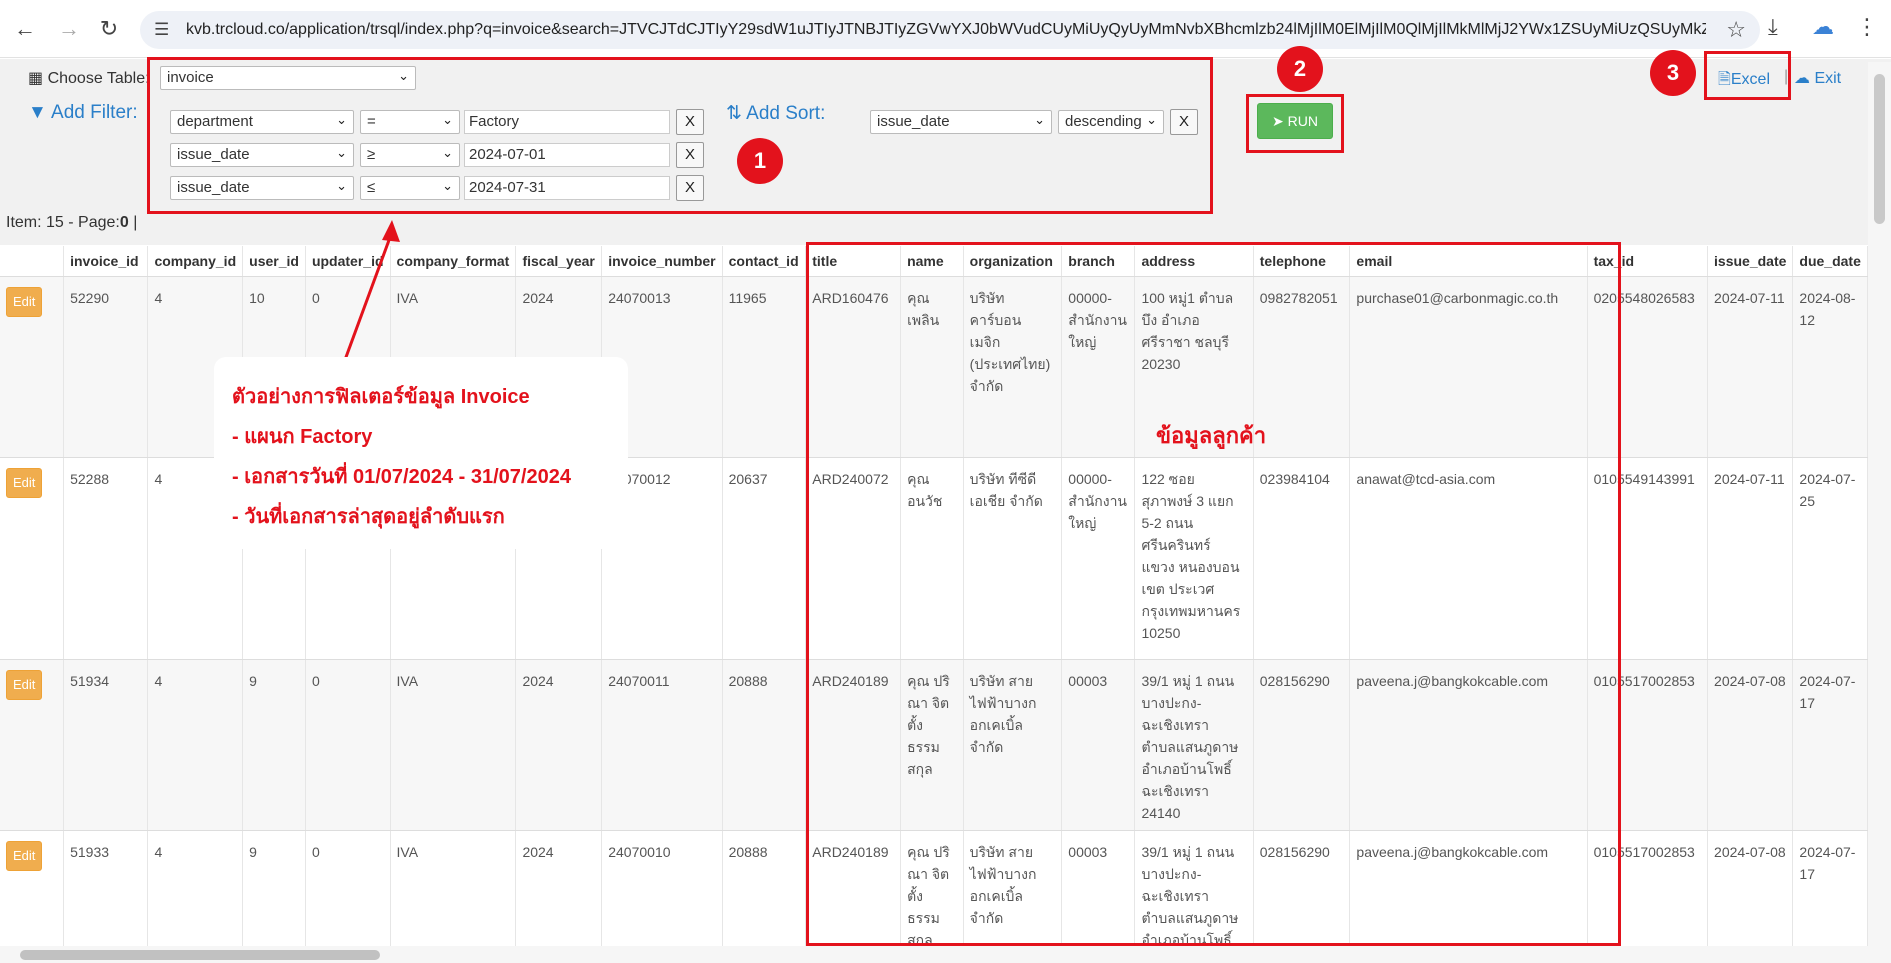 This screenshot has width=1891, height=963. What do you see at coordinates (1830, 367) in the screenshot?
I see `table-cell: 2024-08-12` at bounding box center [1830, 367].